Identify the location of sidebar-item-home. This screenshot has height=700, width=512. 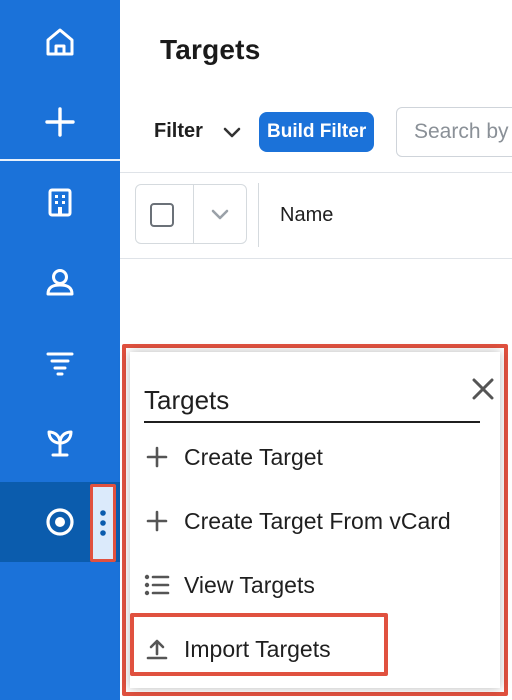
(60, 42).